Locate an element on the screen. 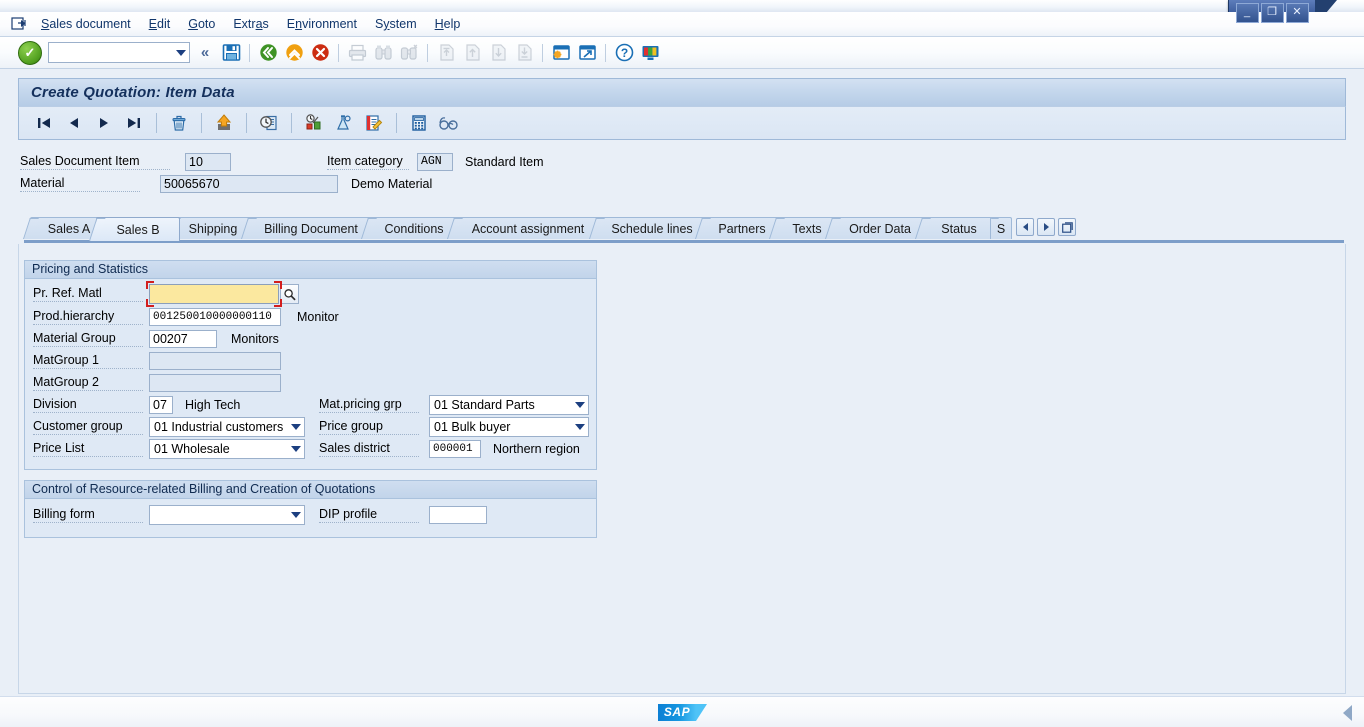  sales-district-input is located at coordinates (455, 449).